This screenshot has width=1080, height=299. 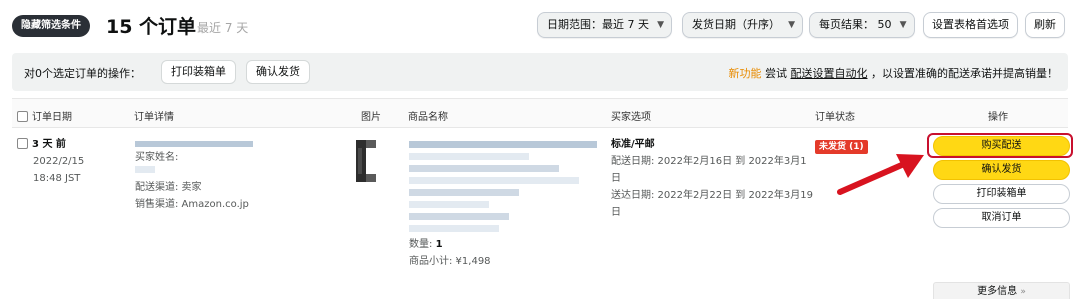 What do you see at coordinates (59, 161) in the screenshot?
I see `order-date: 2022/2/15` at bounding box center [59, 161].